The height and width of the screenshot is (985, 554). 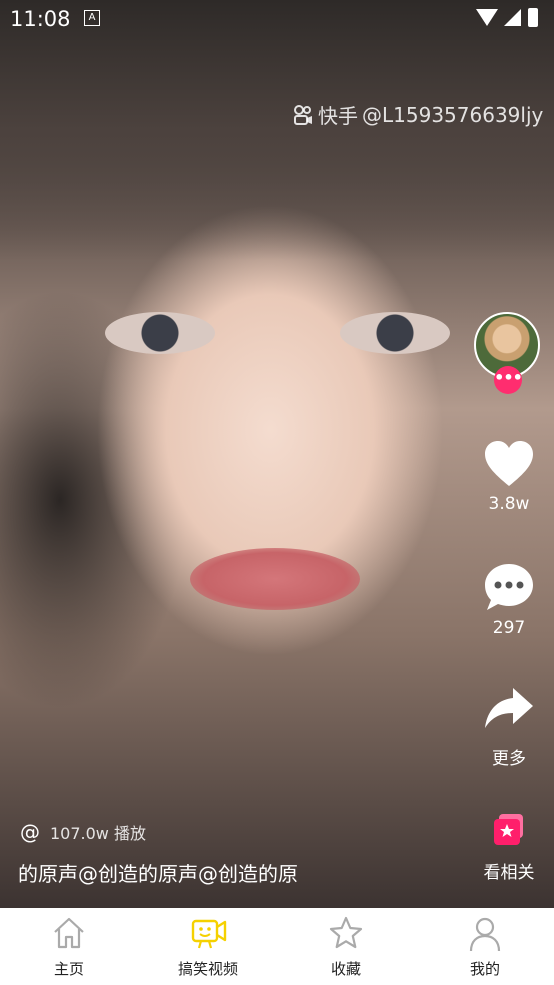 I want to click on related-button: 看相关, so click(x=509, y=847).